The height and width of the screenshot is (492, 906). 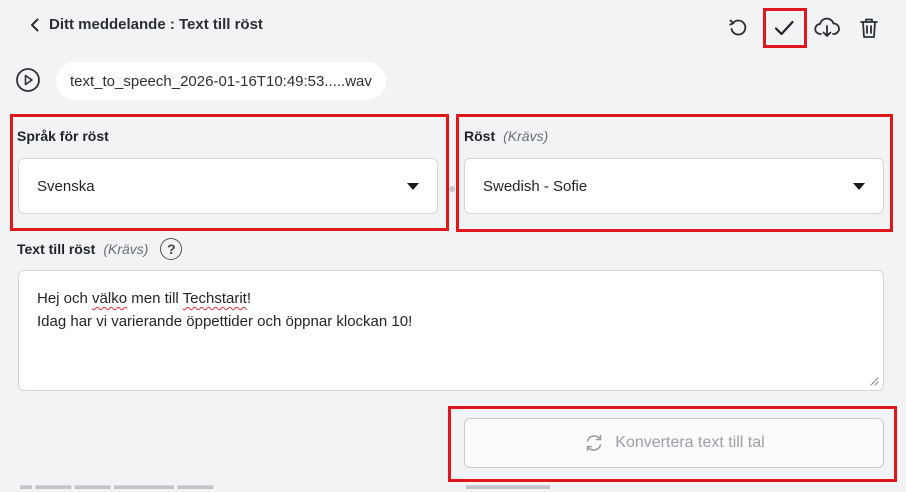 What do you see at coordinates (126, 249) in the screenshot?
I see `text-required-hint: (Krävs)` at bounding box center [126, 249].